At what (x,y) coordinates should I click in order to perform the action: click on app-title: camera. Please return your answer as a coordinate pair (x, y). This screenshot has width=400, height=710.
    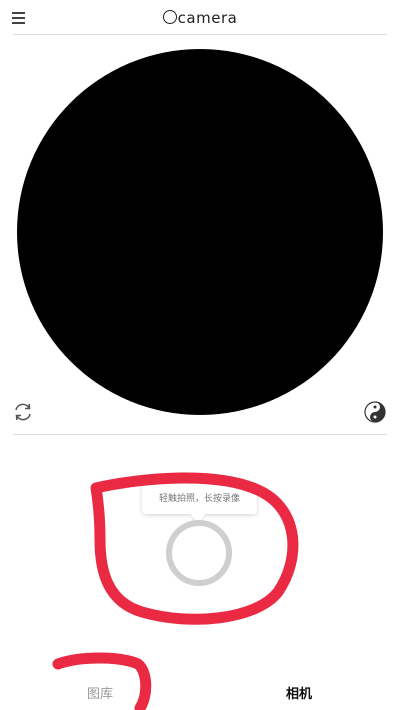
    Looking at the image, I should click on (200, 18).